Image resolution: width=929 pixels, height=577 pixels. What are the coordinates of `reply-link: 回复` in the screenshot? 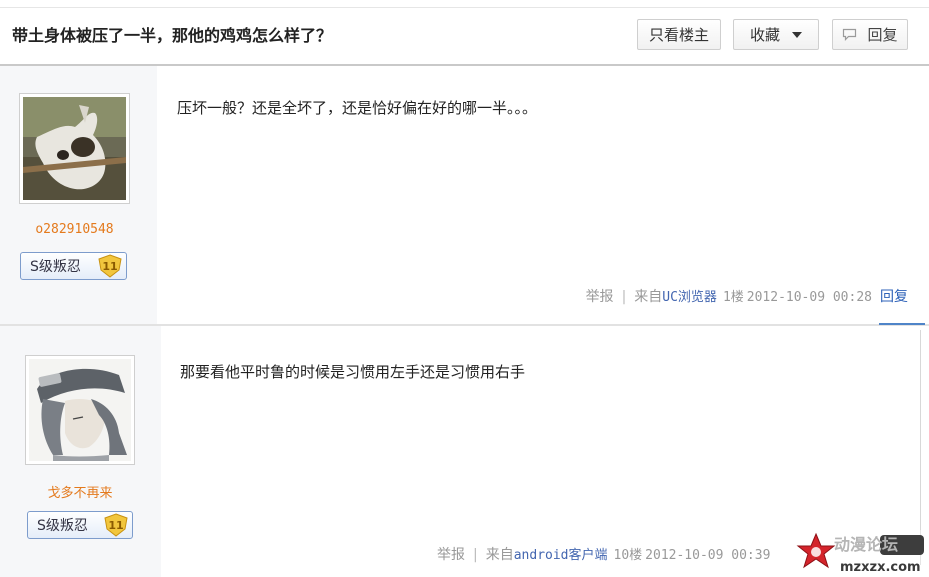 It's located at (894, 297).